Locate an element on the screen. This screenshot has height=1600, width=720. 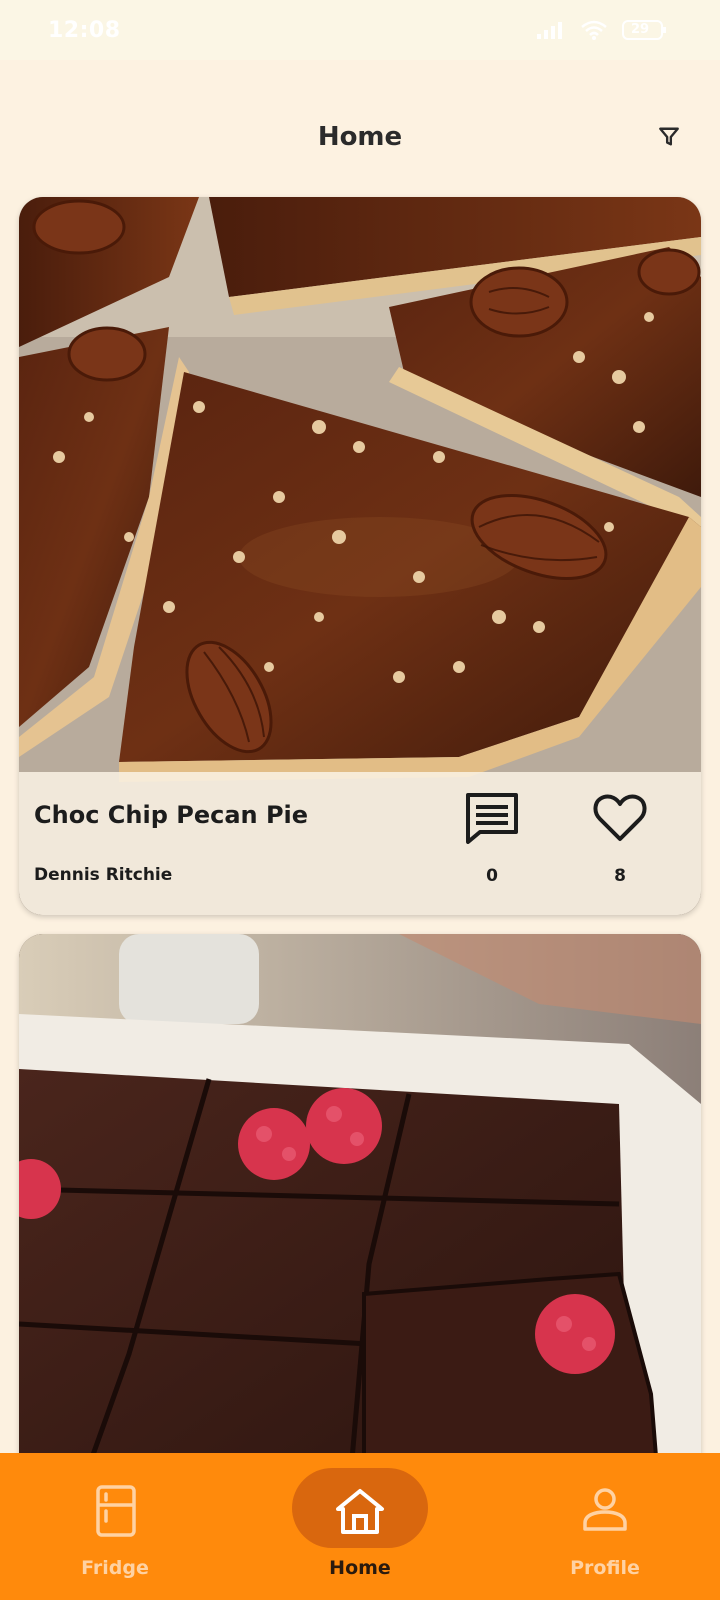
nav-item-home: Home is located at coordinates (360, 1526).